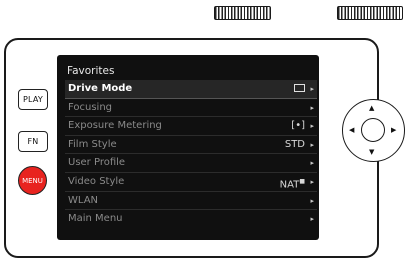 The image size is (407, 258). I want to click on play-button: PLAY, so click(33, 99).